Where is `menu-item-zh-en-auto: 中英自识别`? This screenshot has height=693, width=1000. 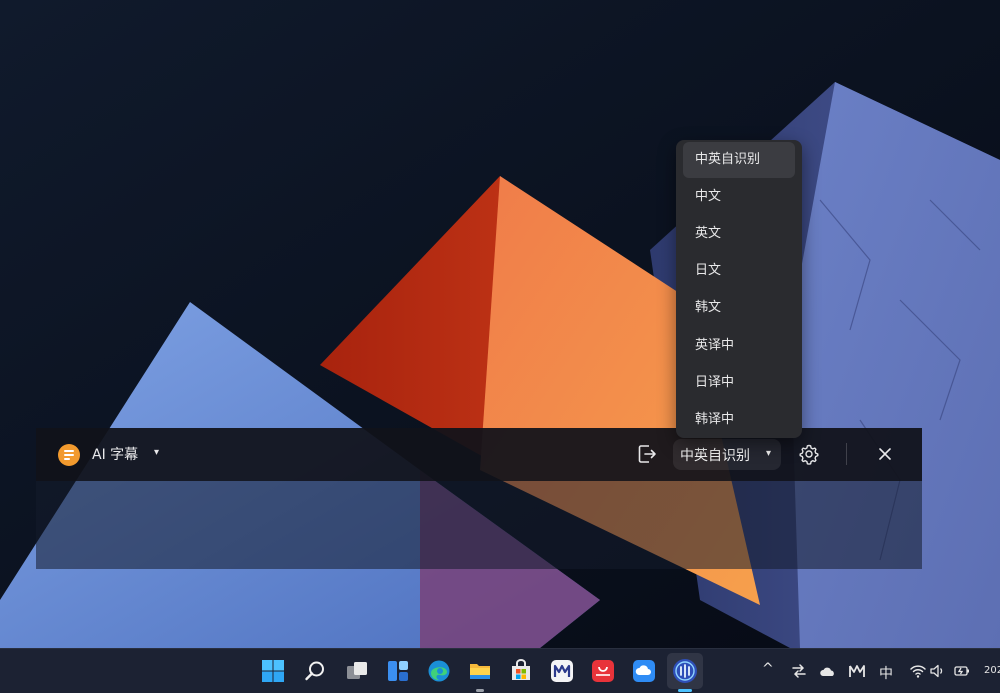
menu-item-zh-en-auto: 中英自识别 is located at coordinates (739, 160).